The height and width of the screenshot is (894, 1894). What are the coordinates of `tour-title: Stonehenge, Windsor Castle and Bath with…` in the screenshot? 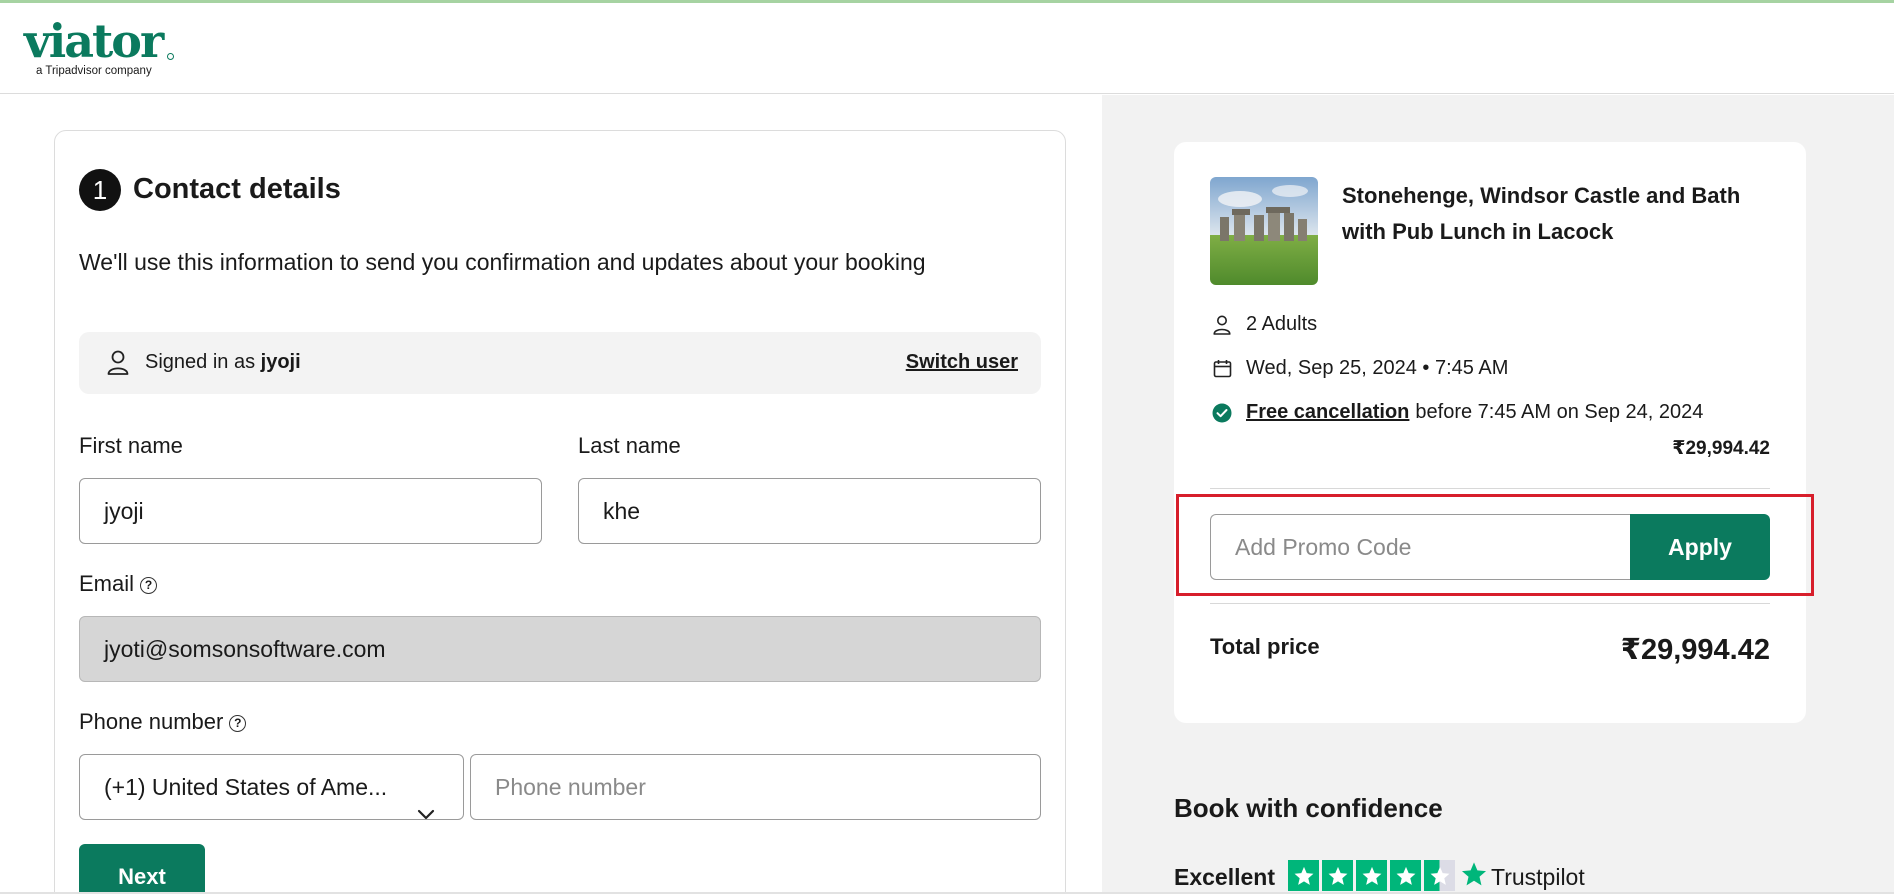 It's located at (1562, 214).